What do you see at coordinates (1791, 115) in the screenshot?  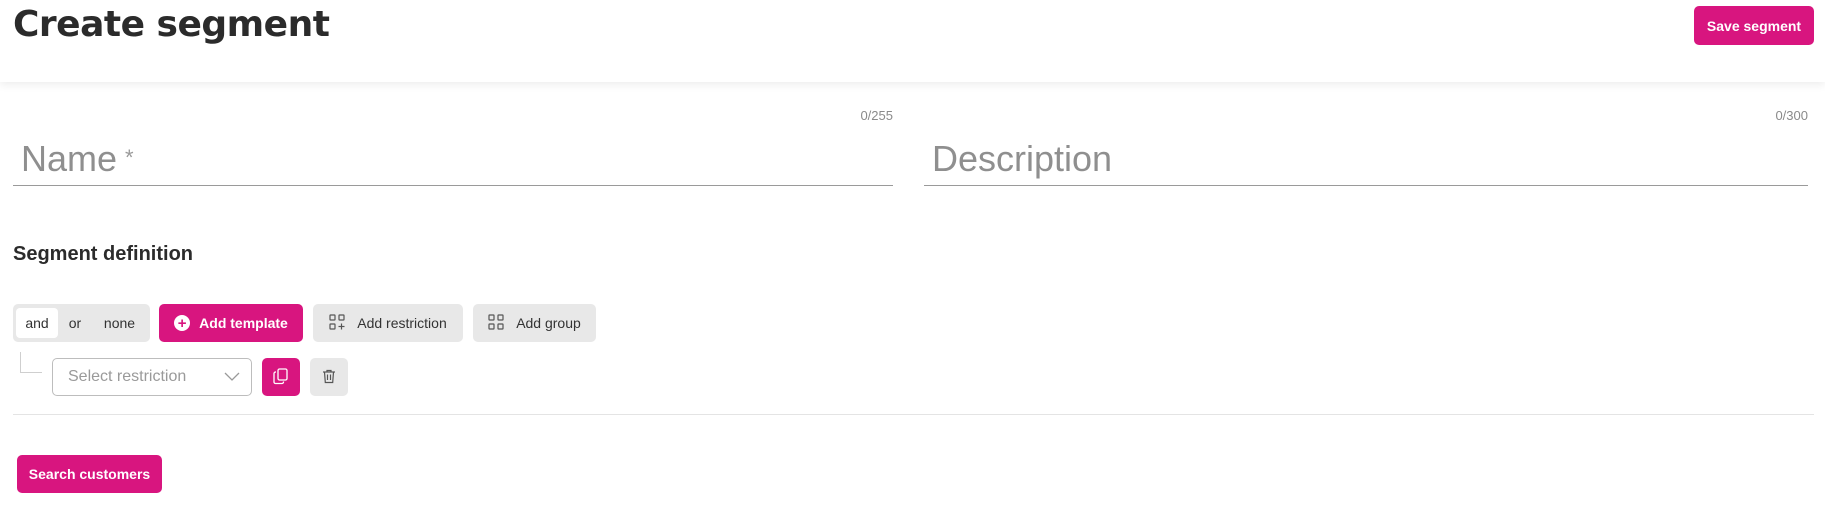 I see `description-char-counter: 0/300` at bounding box center [1791, 115].